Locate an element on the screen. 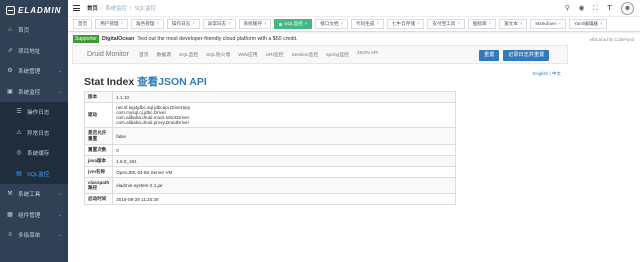 This screenshot has height=262, width=640. log-icon: ☰ is located at coordinates (19, 112).